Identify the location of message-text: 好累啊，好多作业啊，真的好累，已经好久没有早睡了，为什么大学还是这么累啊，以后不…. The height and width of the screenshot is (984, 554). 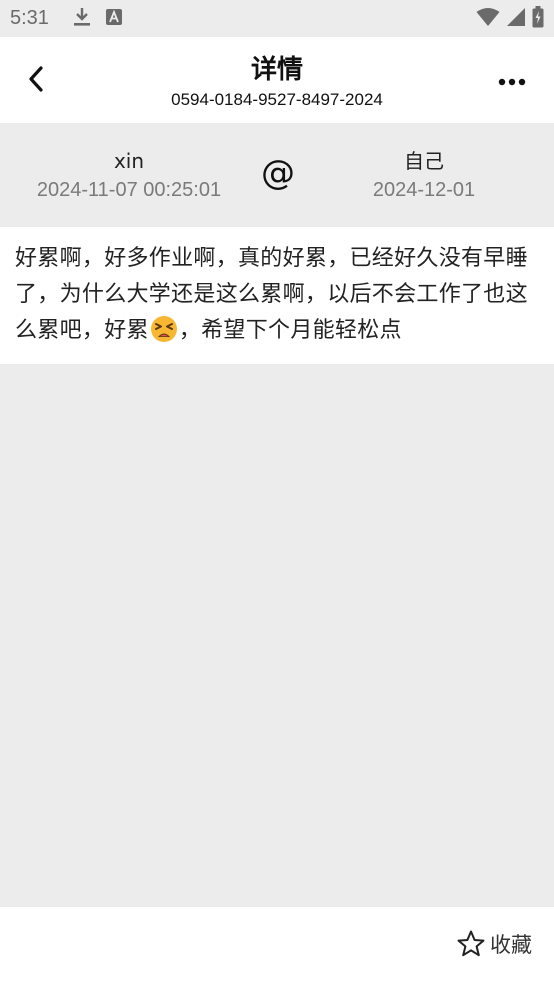
(277, 295).